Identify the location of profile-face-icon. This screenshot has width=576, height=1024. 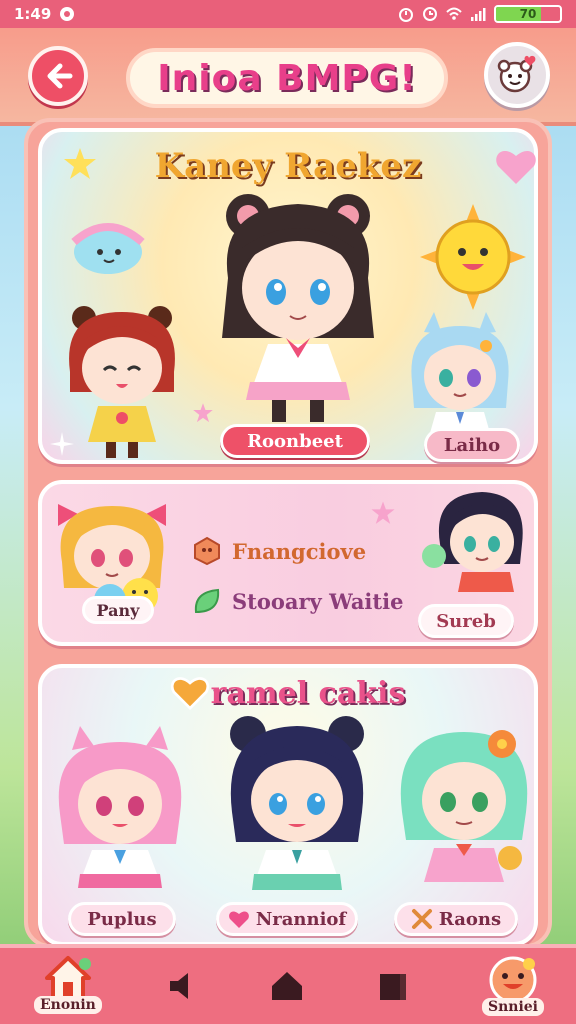
(516, 74).